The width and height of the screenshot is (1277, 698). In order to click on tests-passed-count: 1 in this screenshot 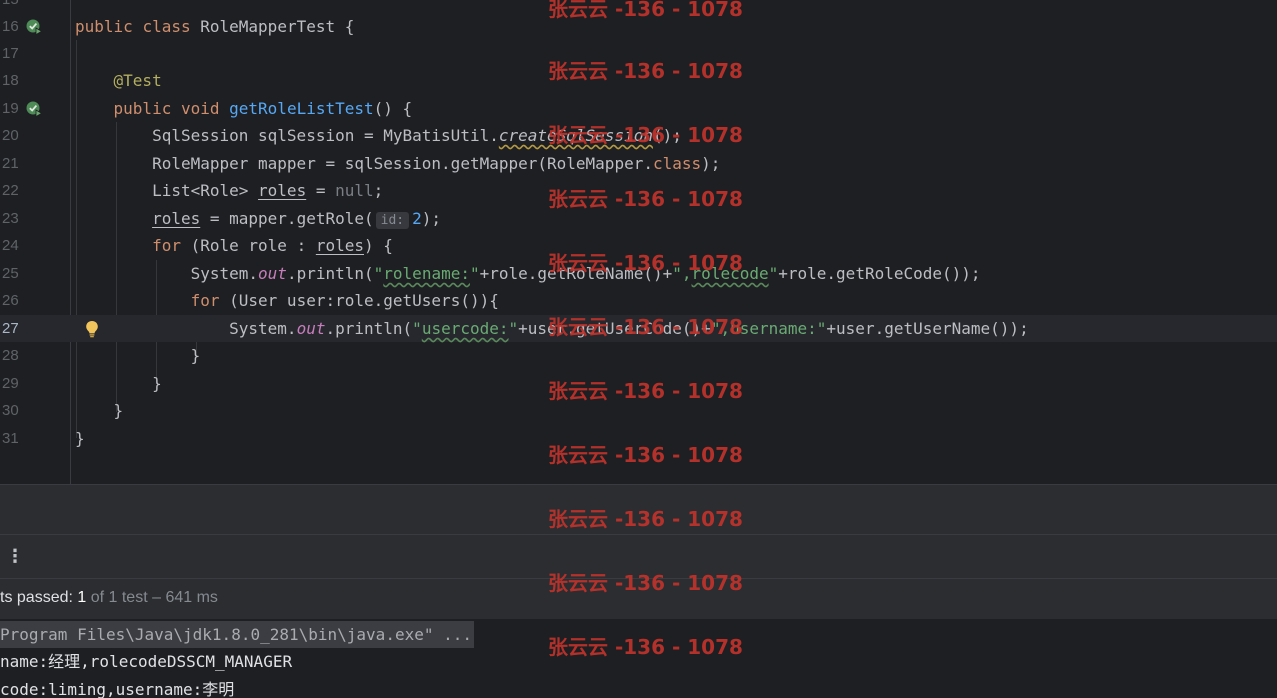, I will do `click(82, 597)`.